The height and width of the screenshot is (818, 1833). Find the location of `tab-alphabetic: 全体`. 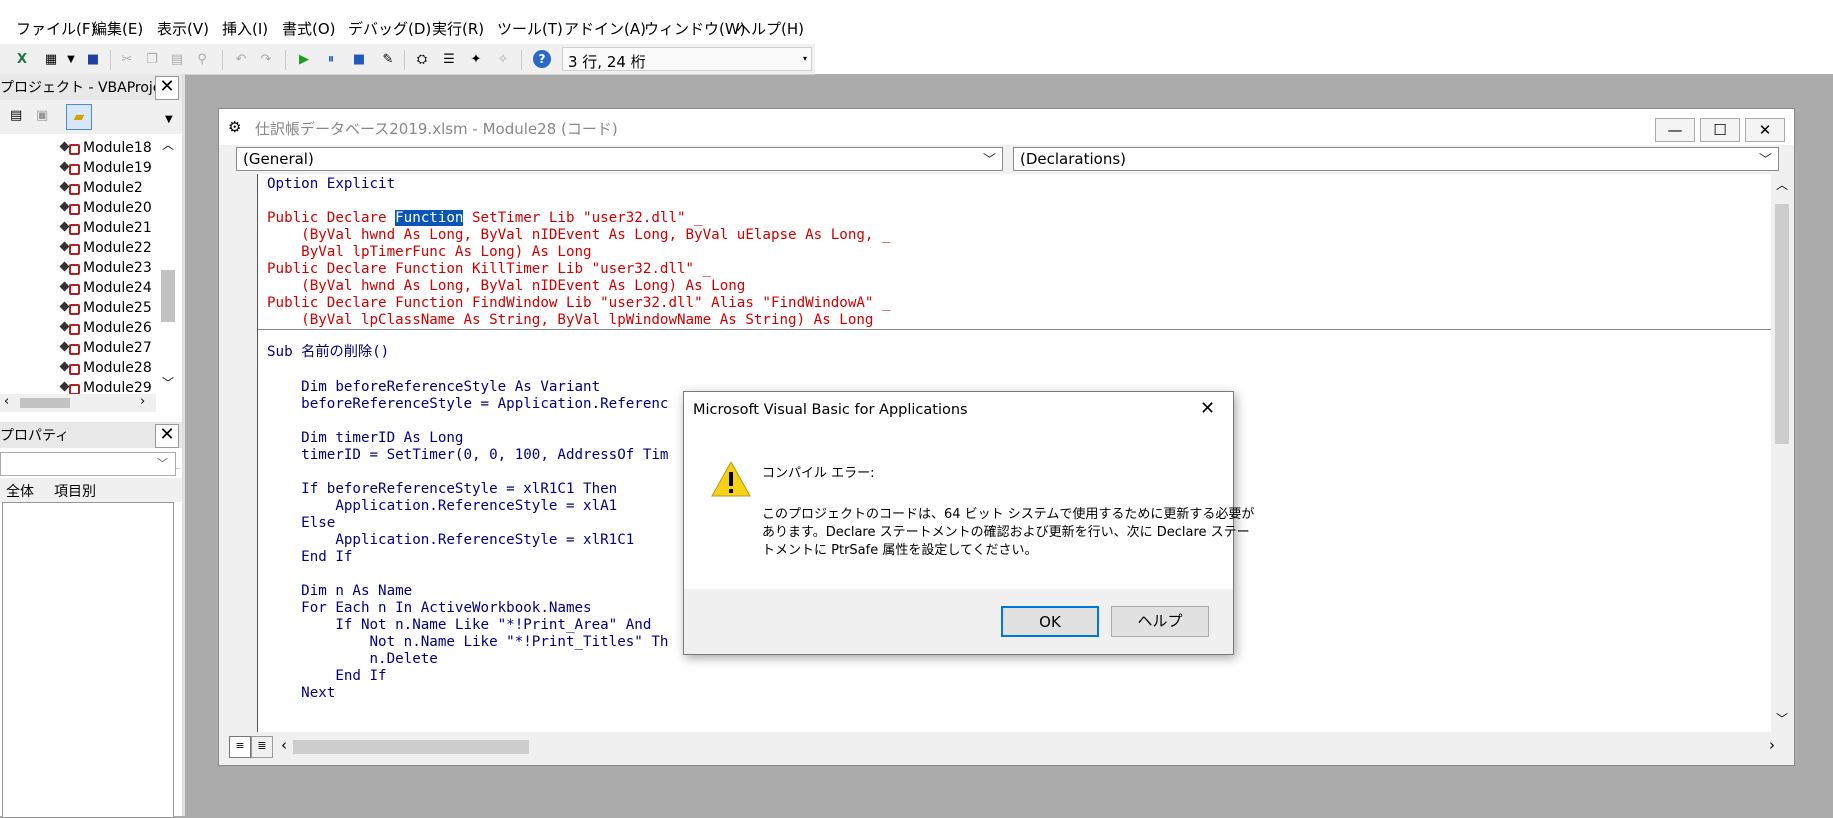

tab-alphabetic: 全体 is located at coordinates (20, 491).